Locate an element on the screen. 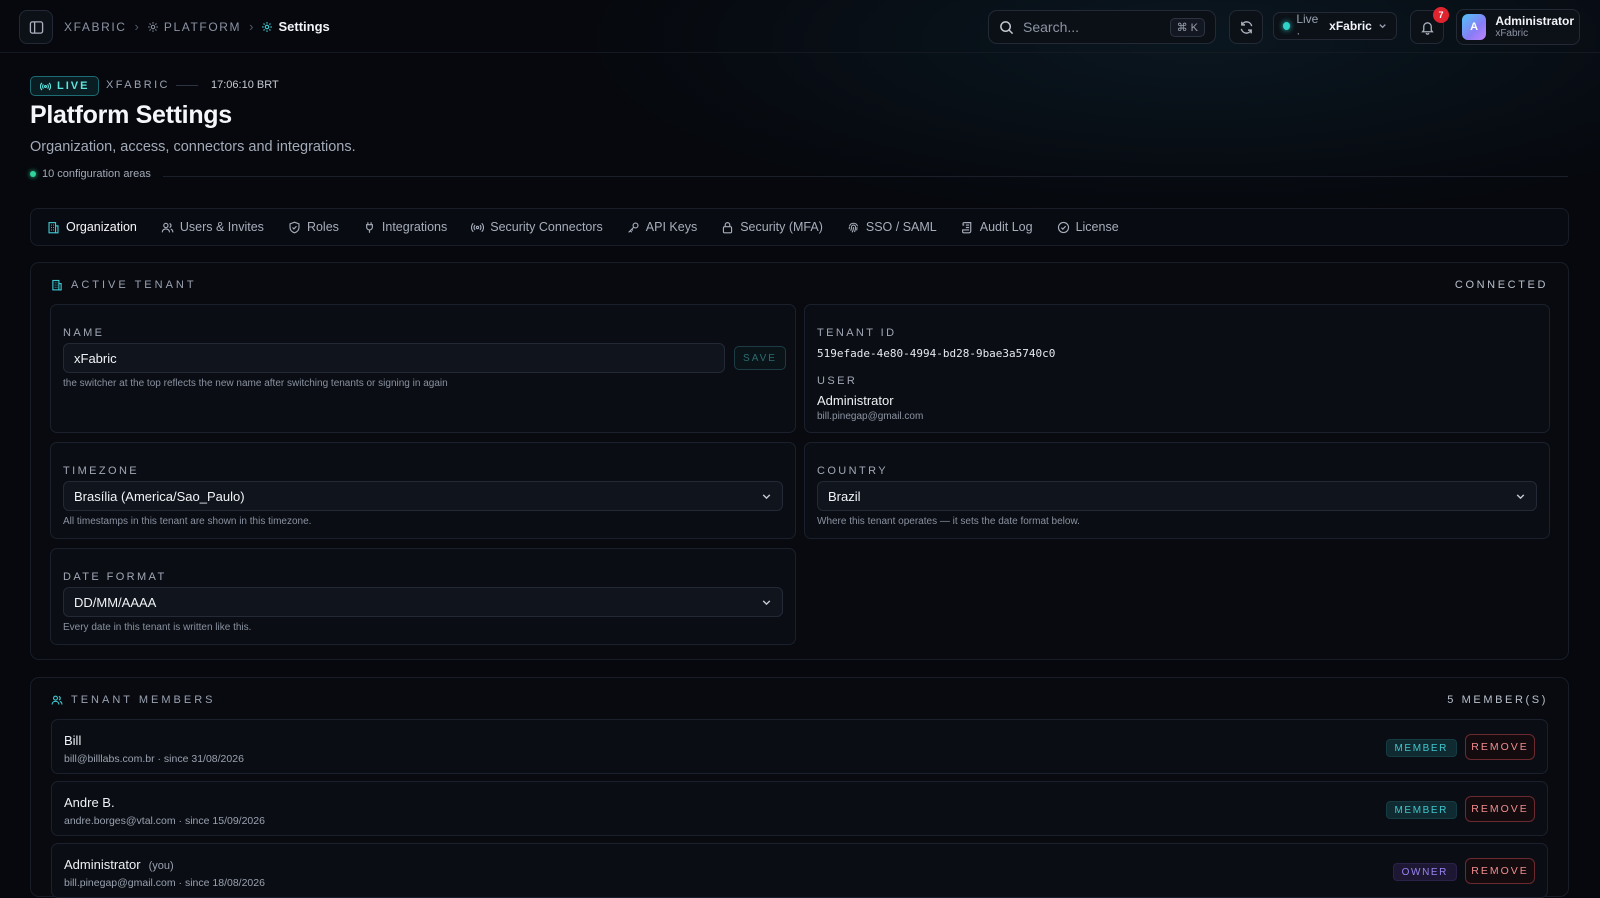  search-input: Search... ⌘ K is located at coordinates (1102, 27).